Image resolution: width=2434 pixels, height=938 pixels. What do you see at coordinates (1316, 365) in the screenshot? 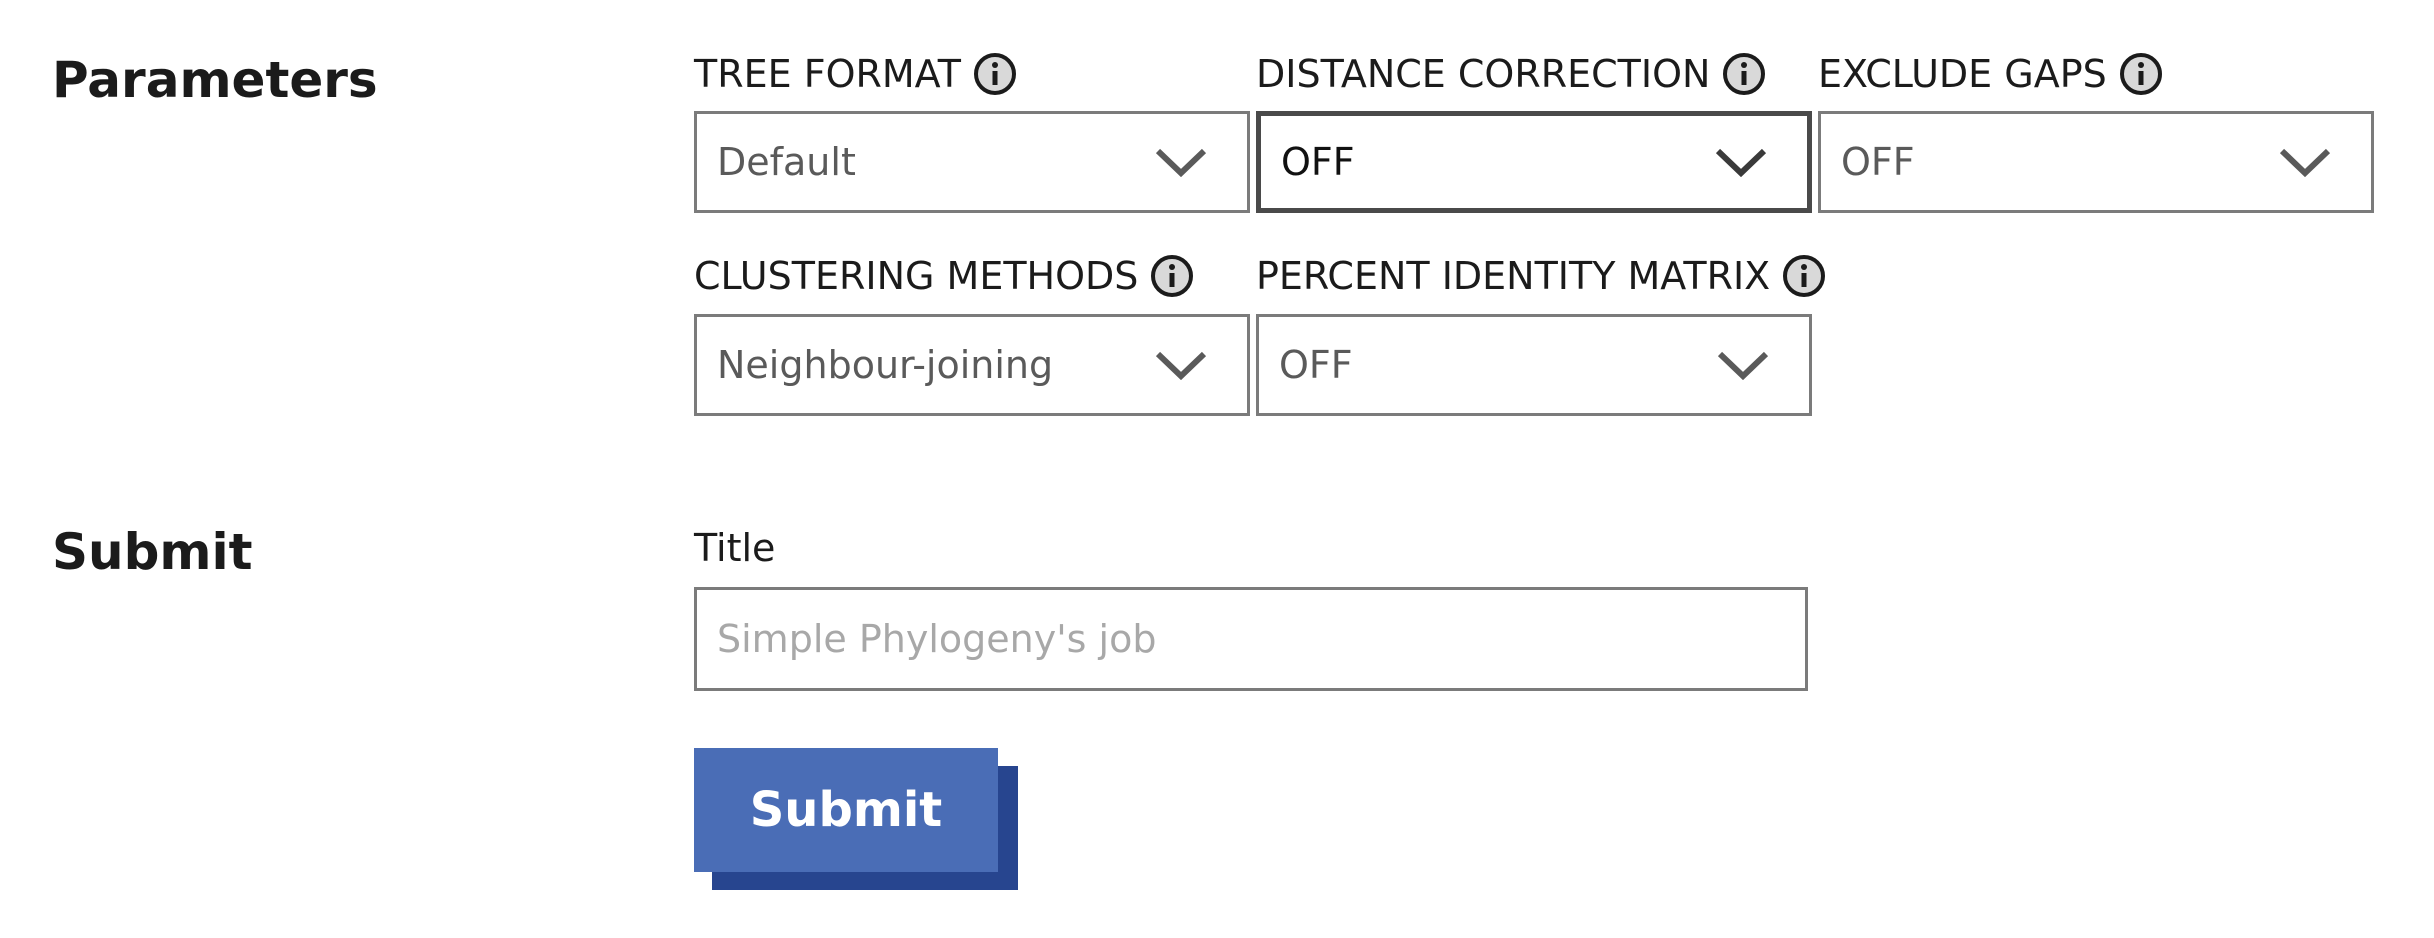
I see `percent-identity-matrix-value: OFF` at bounding box center [1316, 365].